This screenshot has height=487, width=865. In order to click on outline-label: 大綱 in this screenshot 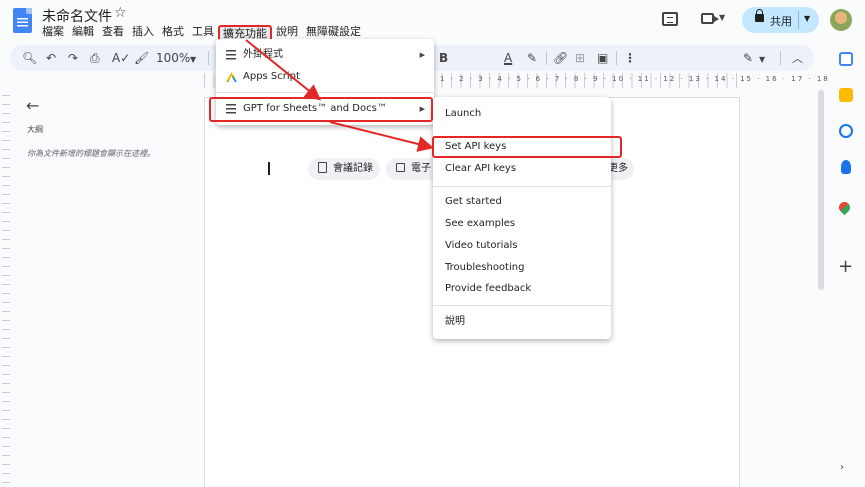, I will do `click(35, 129)`.